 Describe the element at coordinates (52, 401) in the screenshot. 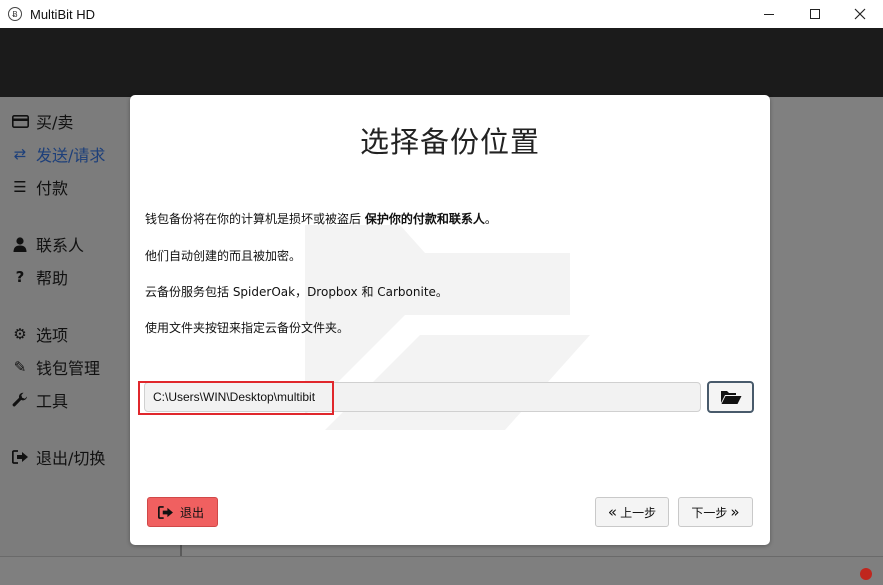

I see `sidebar-item-label: 工具` at that location.